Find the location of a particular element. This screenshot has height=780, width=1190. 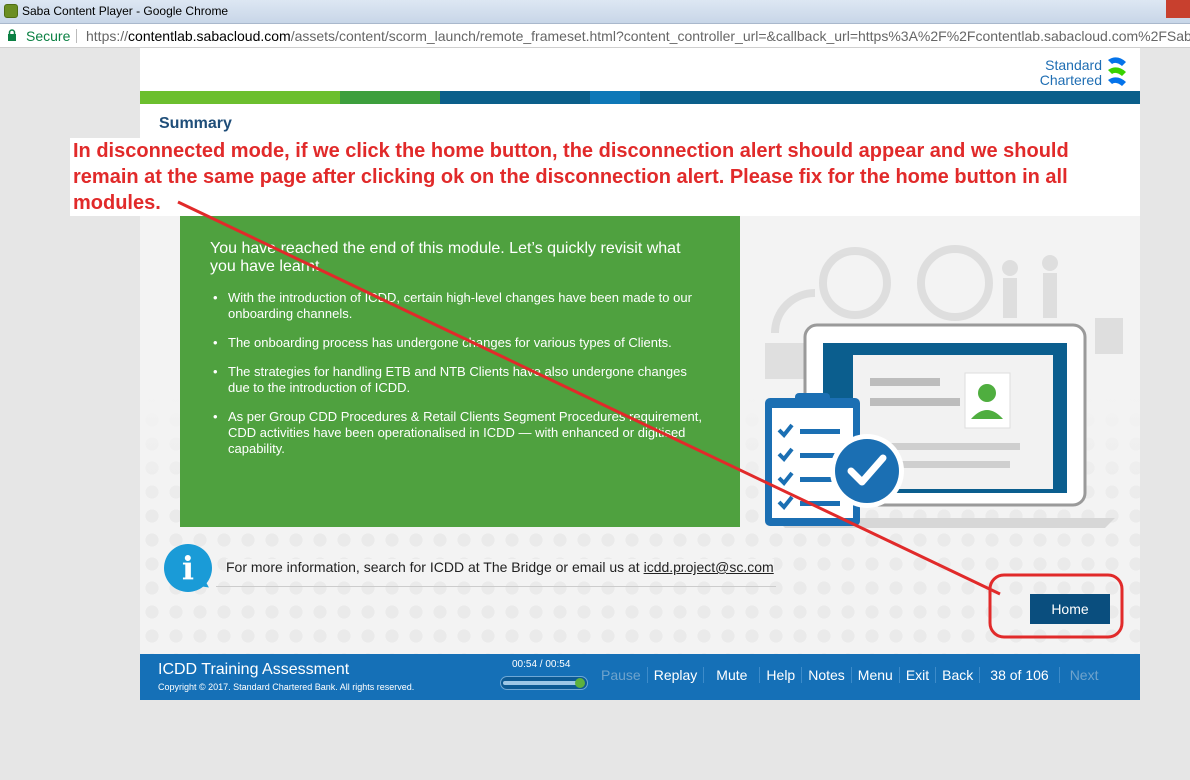

course-title: ICDD Training Assessment is located at coordinates (254, 669).